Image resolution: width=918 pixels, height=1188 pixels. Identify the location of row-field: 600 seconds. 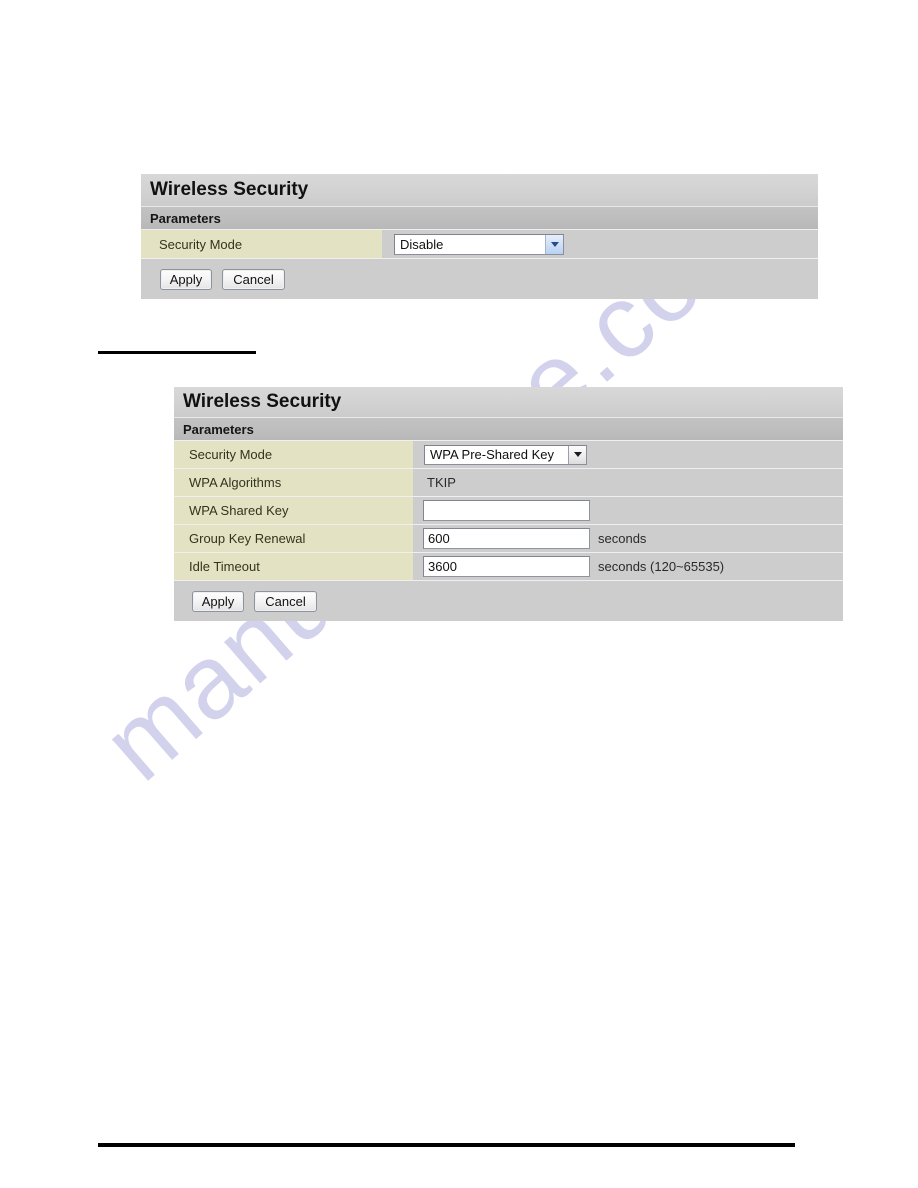
(628, 538).